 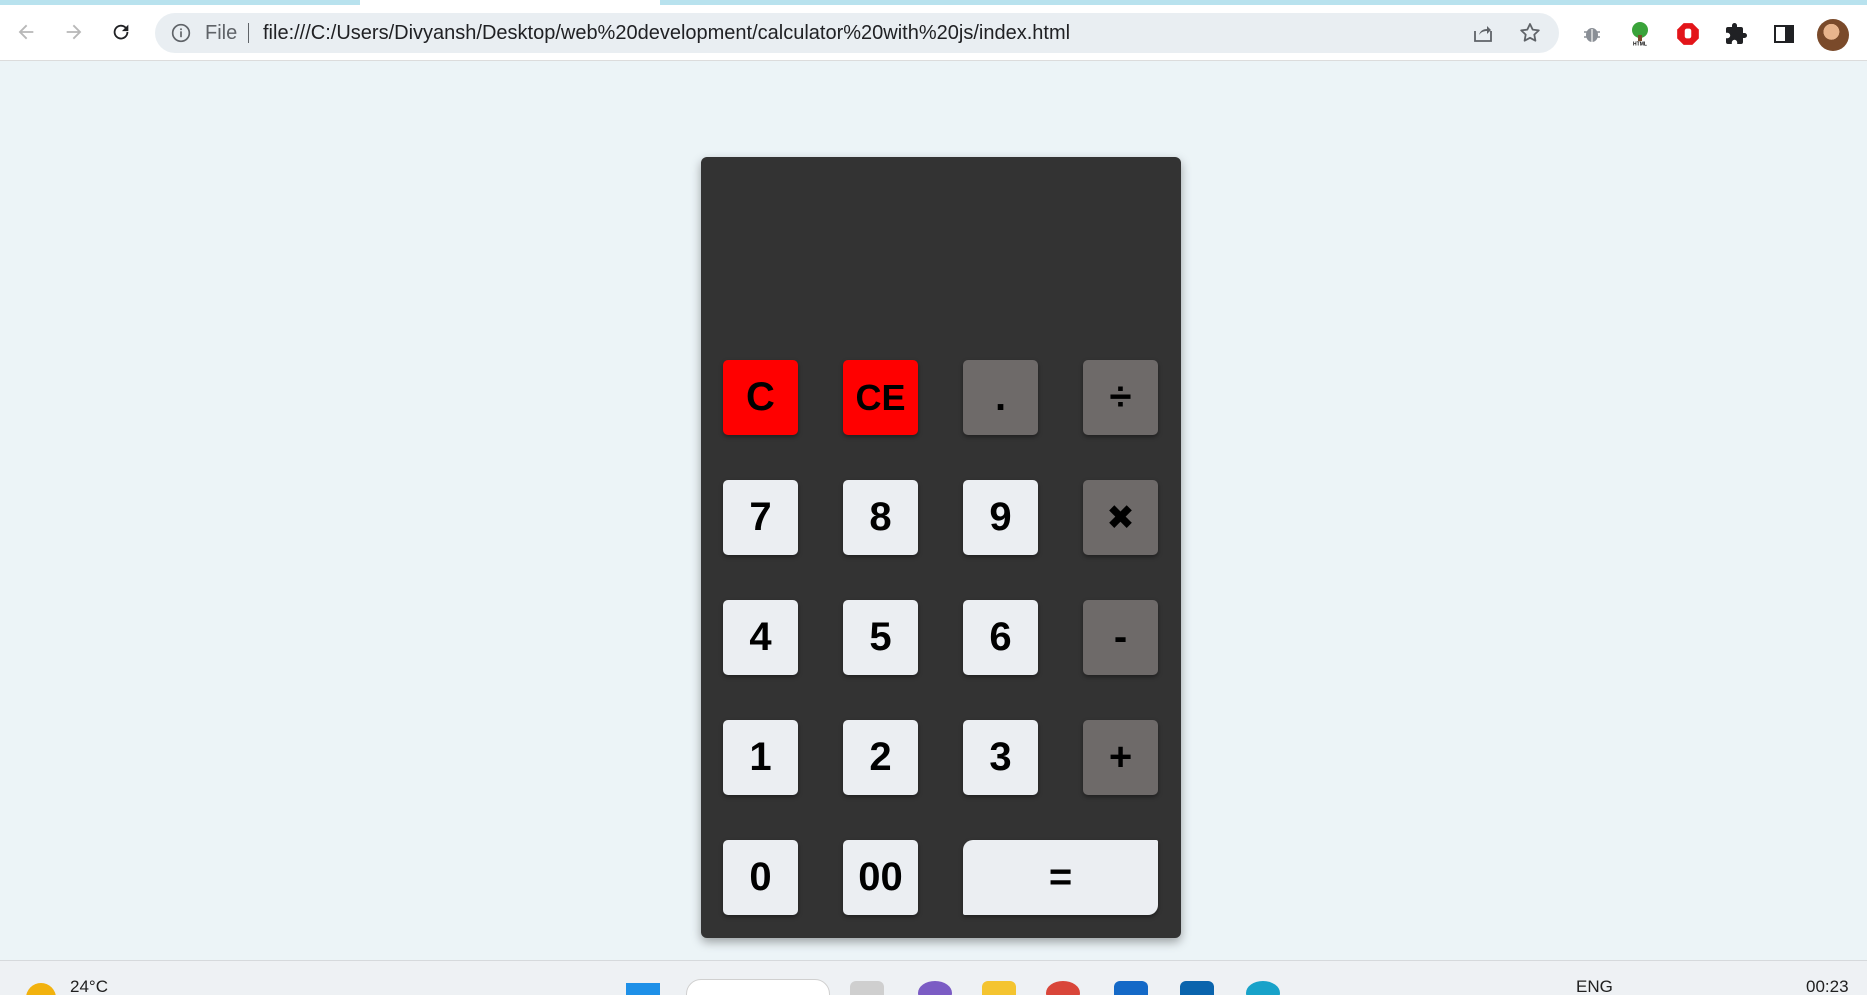 What do you see at coordinates (1060, 877) in the screenshot?
I see `equals-button: =` at bounding box center [1060, 877].